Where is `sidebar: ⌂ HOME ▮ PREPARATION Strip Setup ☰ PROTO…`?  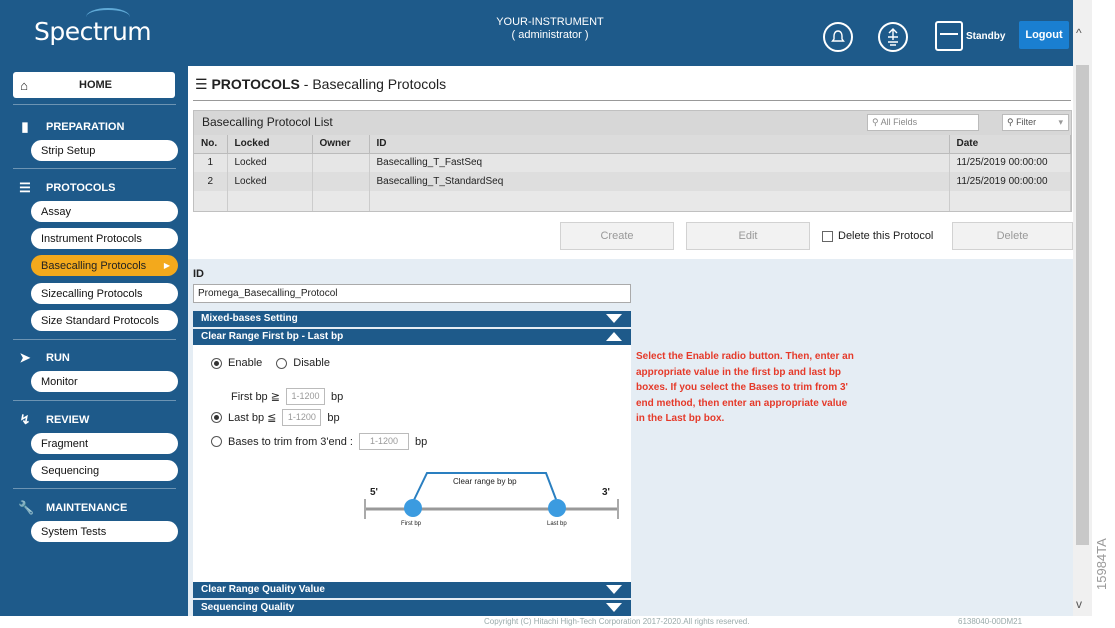
sidebar: ⌂ HOME ▮ PREPARATION Strip Setup ☰ PROTO… is located at coordinates (94, 341).